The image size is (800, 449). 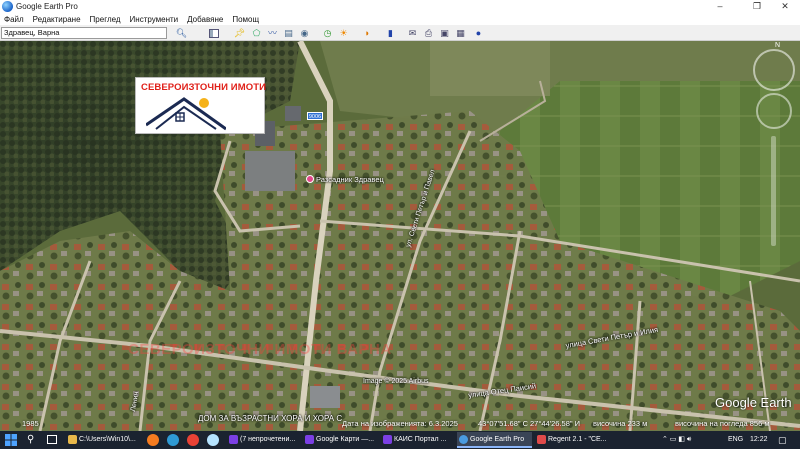 I want to click on earth-gallery-icon: ●, so click(x=478, y=33).